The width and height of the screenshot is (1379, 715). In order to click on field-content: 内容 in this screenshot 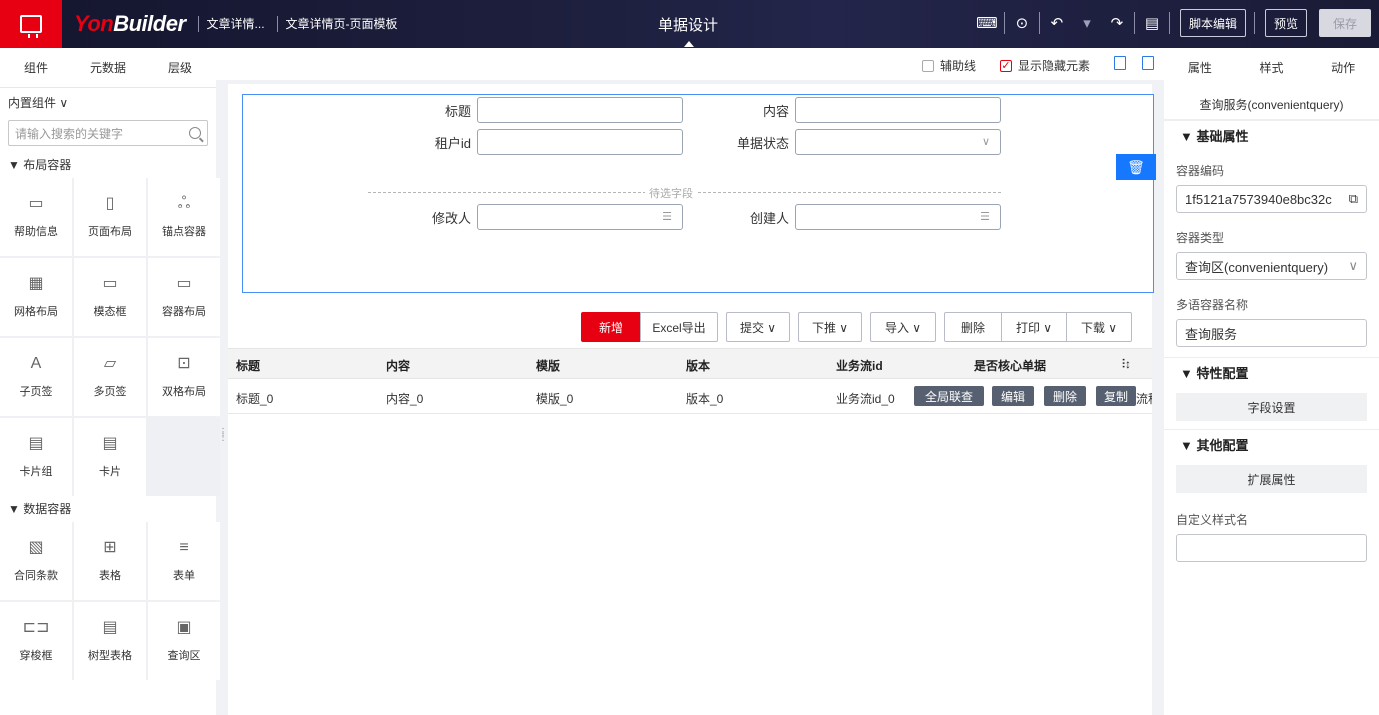, I will do `click(862, 110)`.